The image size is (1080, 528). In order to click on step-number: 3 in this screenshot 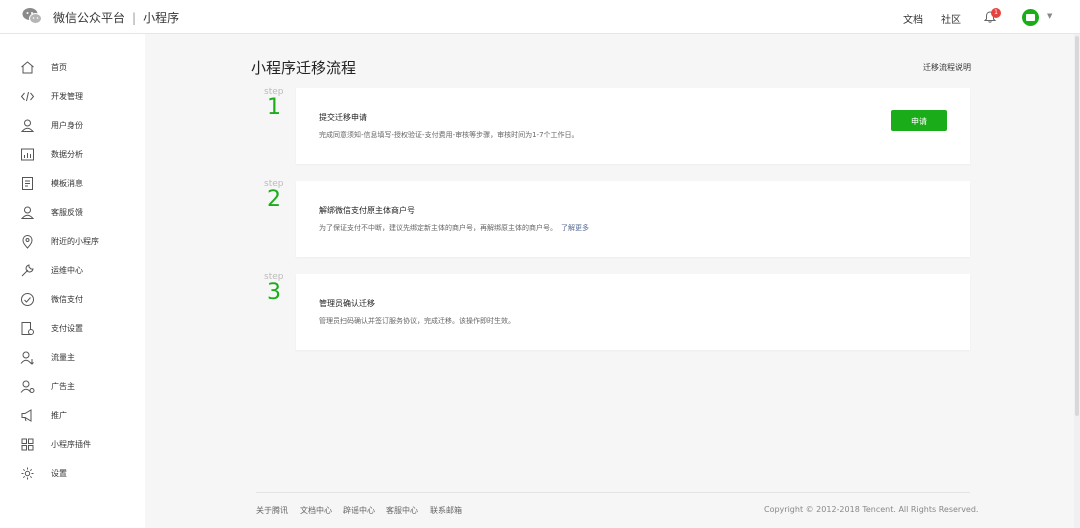, I will do `click(274, 292)`.